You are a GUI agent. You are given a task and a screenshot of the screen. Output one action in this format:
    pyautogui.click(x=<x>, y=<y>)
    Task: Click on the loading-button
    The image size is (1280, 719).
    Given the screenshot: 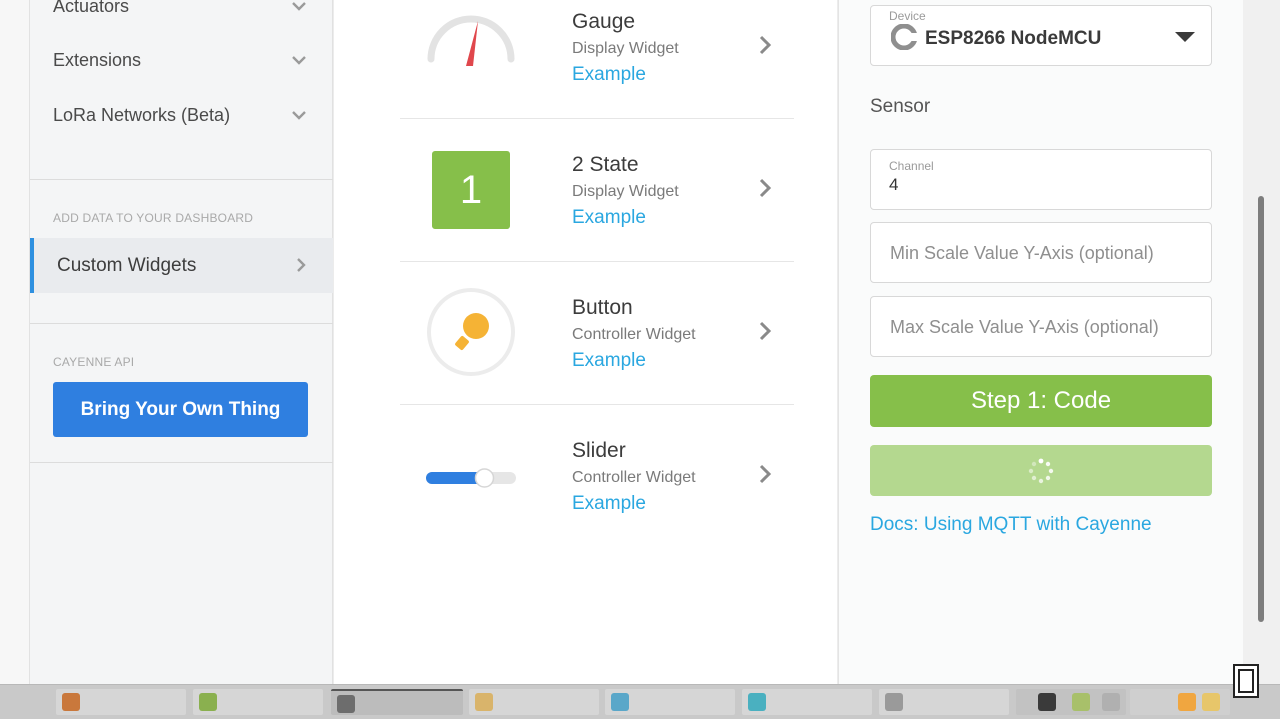 What is the action you would take?
    pyautogui.click(x=1041, y=470)
    